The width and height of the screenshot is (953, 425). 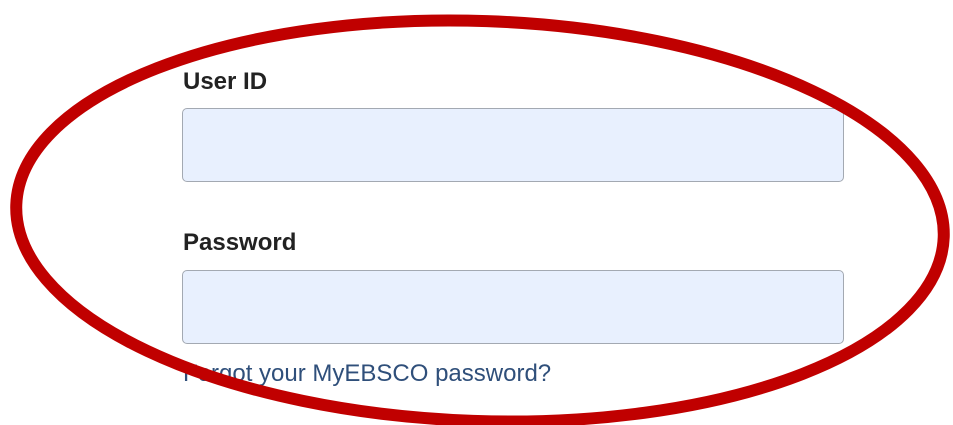 What do you see at coordinates (367, 374) in the screenshot?
I see `forgot-password-link: Forgot your MyEBSCO password?` at bounding box center [367, 374].